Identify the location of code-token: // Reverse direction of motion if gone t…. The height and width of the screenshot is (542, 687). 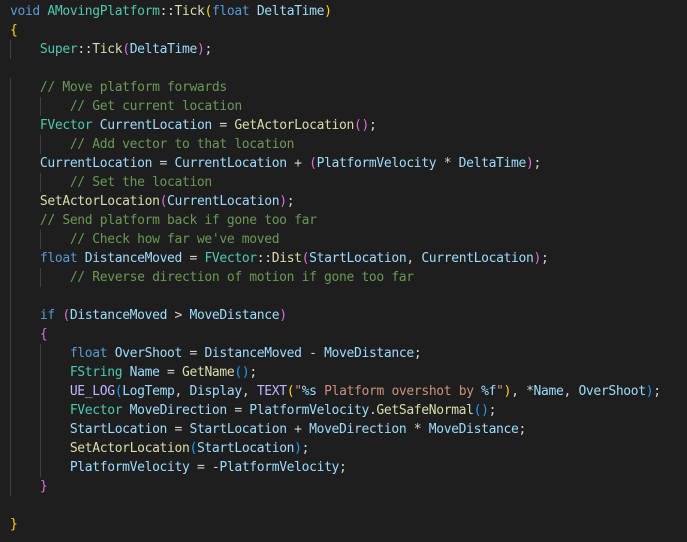
(241, 277).